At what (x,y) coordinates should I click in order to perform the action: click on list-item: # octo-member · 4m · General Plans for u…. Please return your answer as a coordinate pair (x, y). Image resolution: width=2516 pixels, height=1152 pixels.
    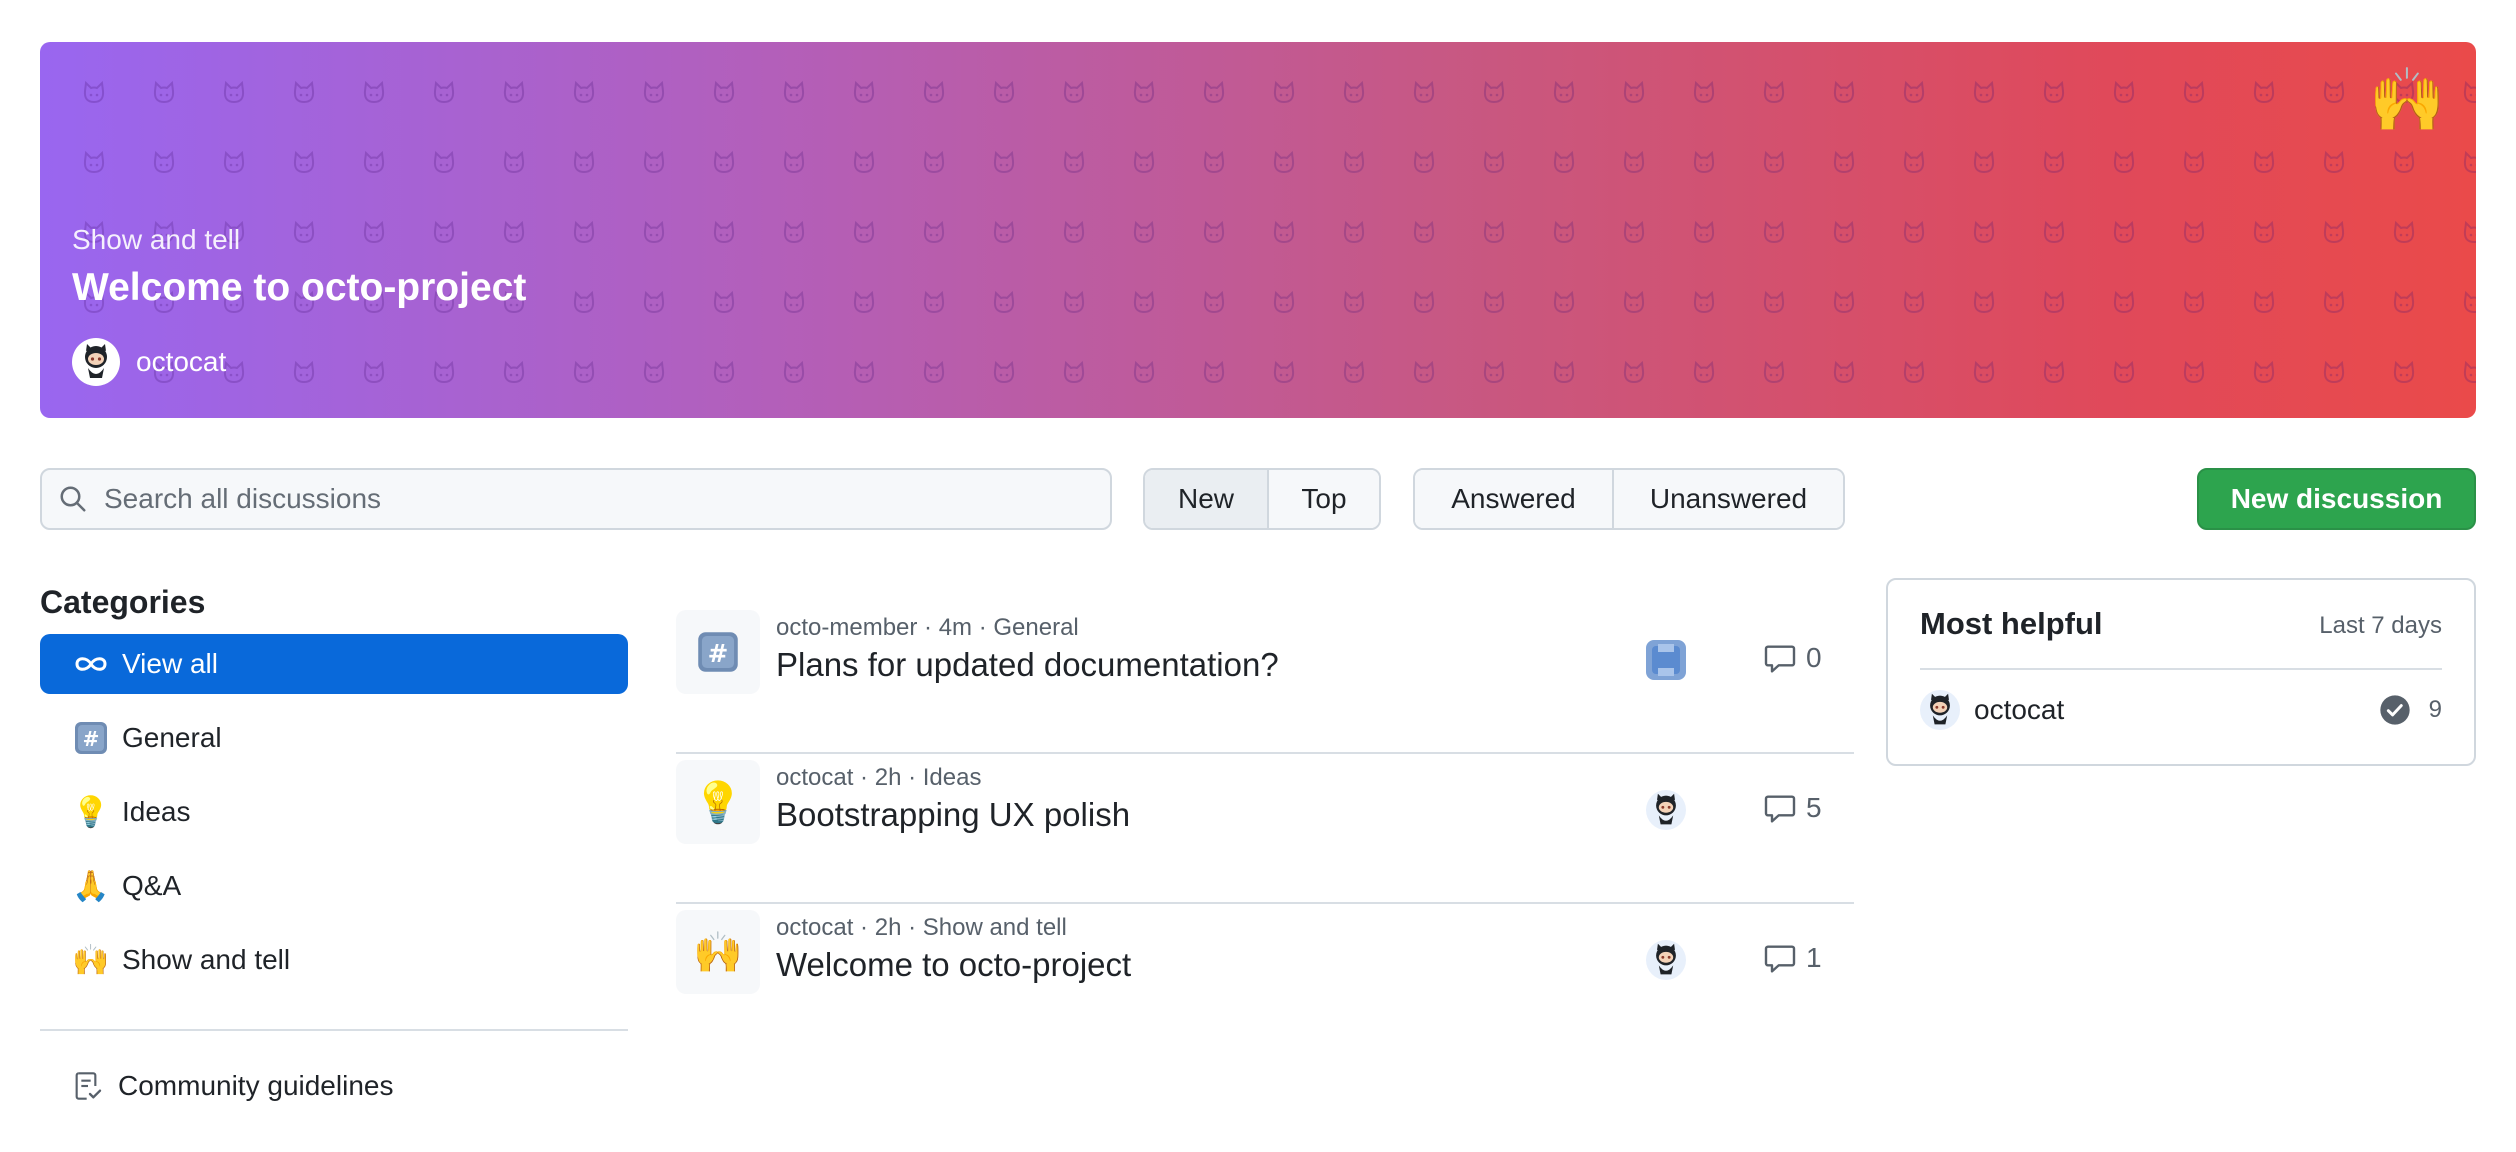
    Looking at the image, I should click on (1265, 679).